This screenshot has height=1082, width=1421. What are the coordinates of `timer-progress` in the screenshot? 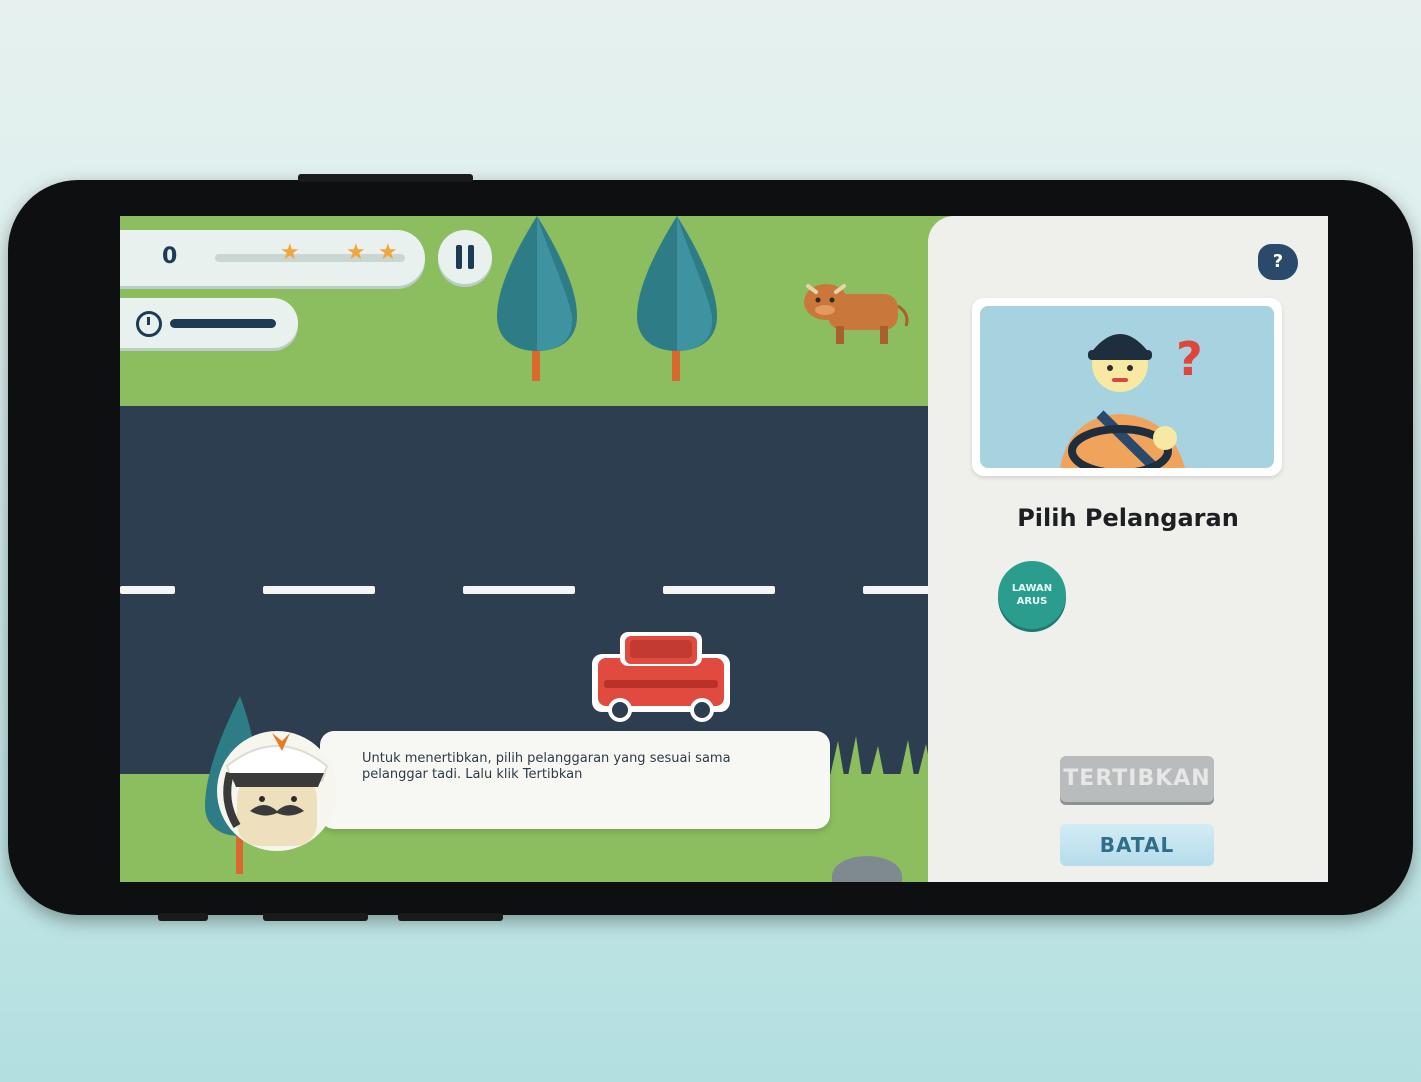 It's located at (223, 323).